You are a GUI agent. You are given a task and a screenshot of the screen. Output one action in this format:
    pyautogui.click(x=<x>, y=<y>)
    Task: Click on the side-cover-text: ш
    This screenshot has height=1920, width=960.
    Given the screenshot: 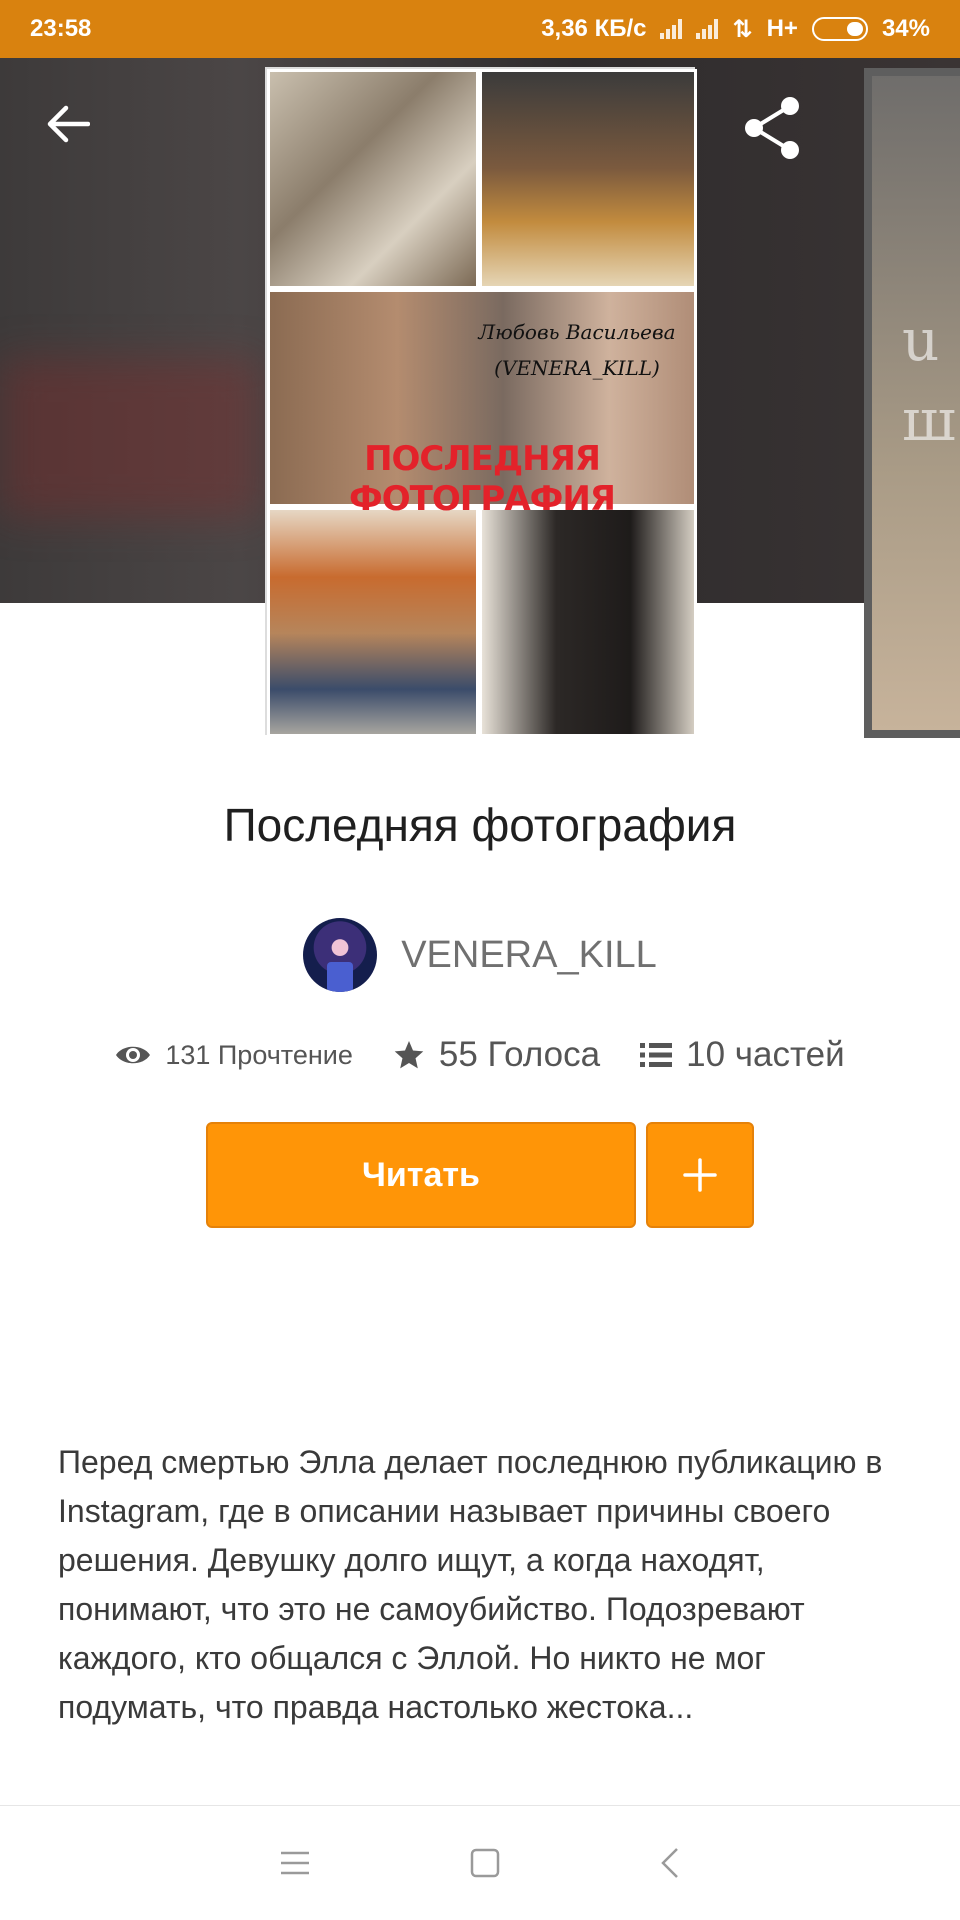 What is the action you would take?
    pyautogui.click(x=929, y=420)
    